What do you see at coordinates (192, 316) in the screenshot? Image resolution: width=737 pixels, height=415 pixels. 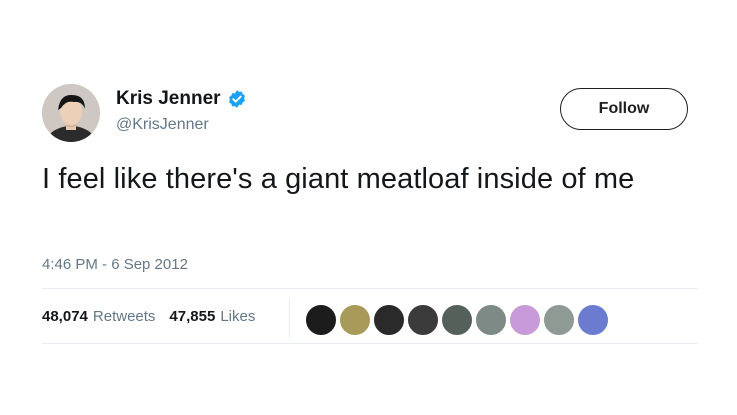 I see `likes-count: 47,855` at bounding box center [192, 316].